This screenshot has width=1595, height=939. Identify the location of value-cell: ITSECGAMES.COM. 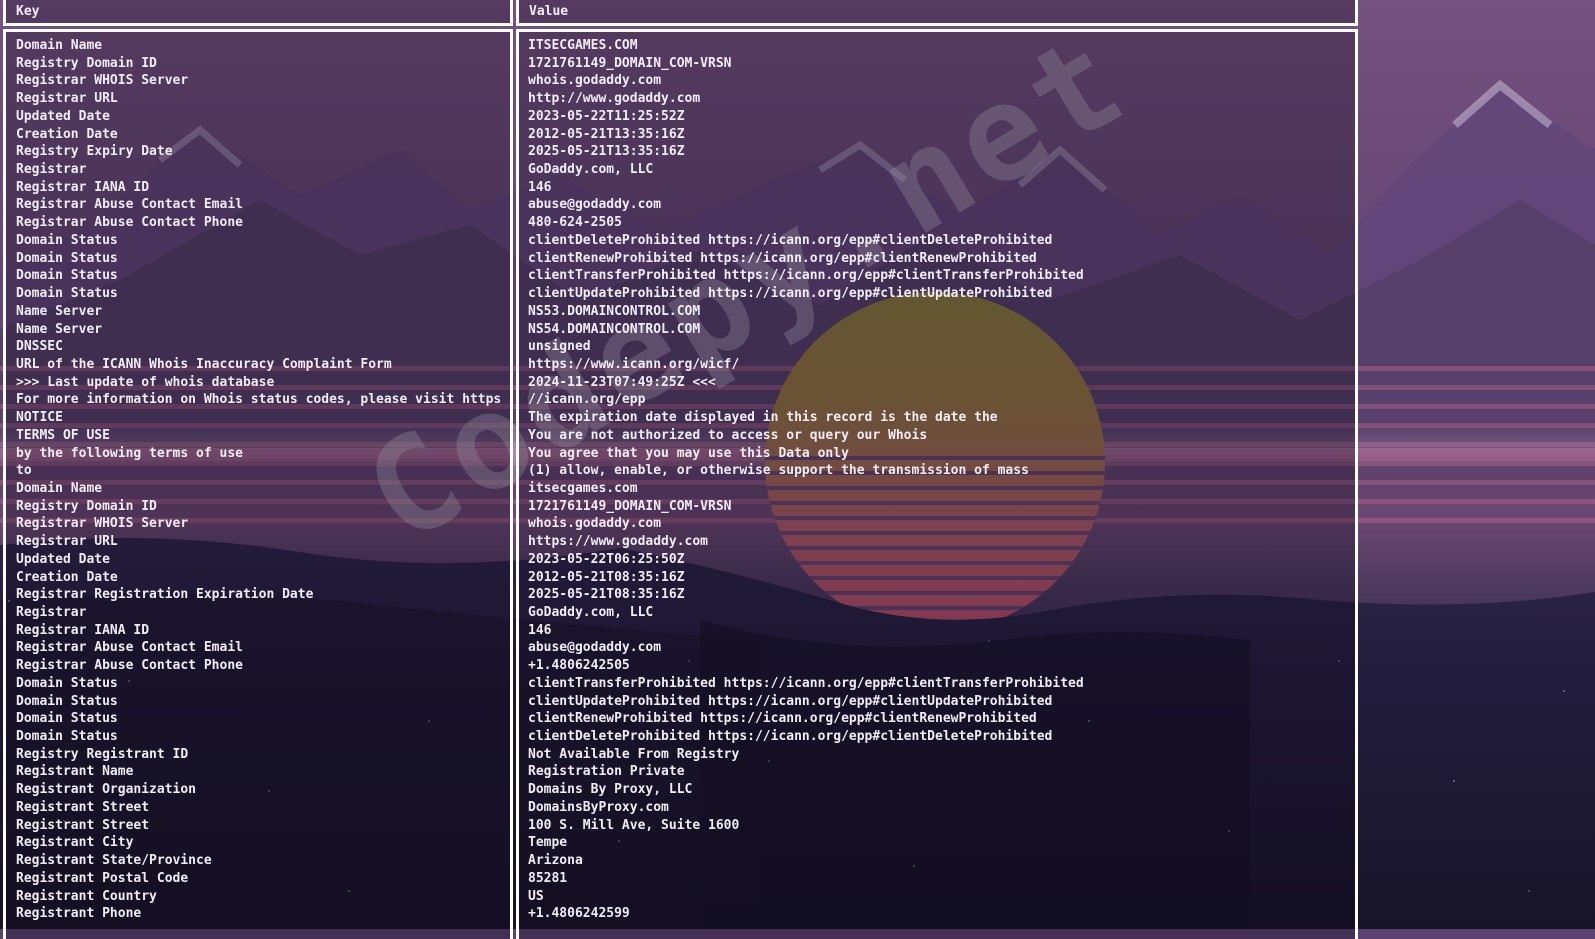
(583, 45).